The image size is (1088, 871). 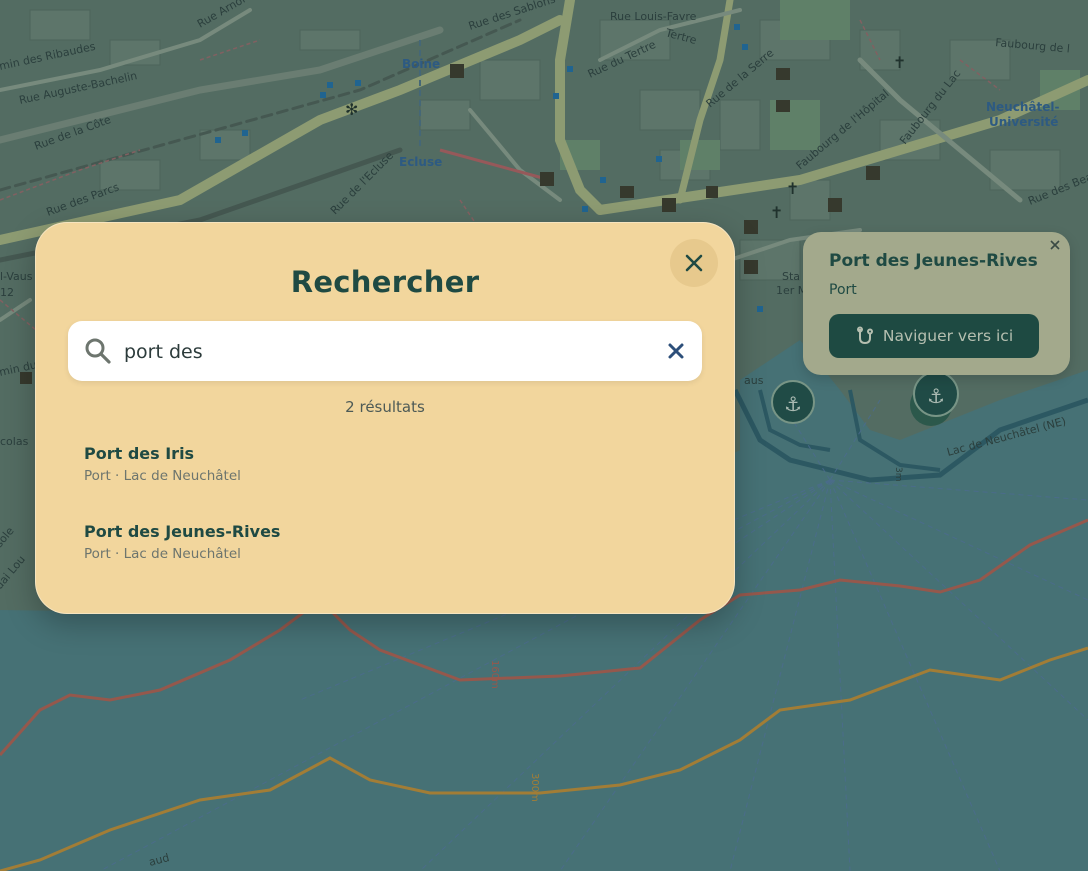 I want to click on result-title: Port des Jeunes-Rives, so click(x=182, y=531).